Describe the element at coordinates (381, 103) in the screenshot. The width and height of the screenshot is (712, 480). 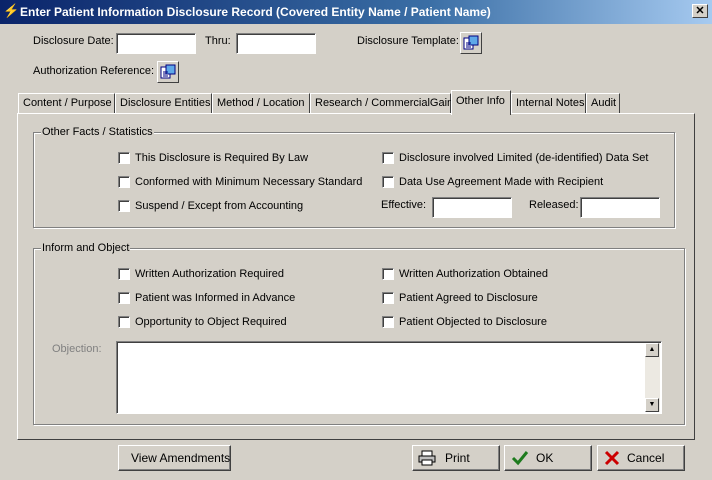
I see `tab-research-commercialgain: Research / CommercialGain` at that location.